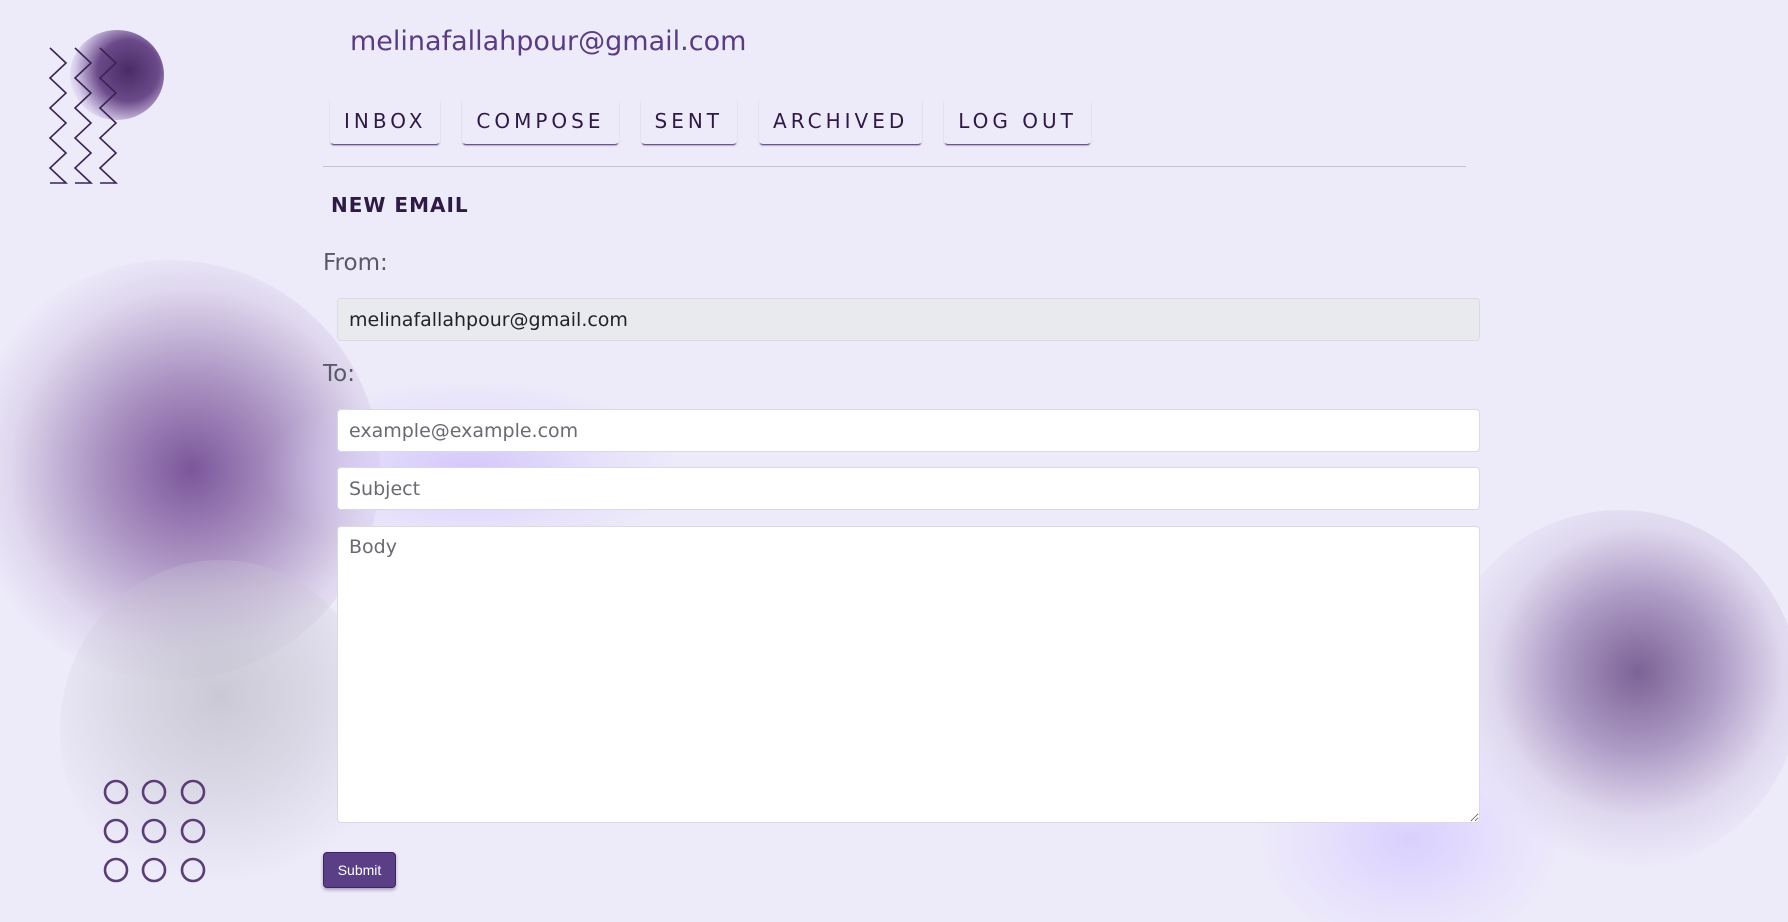 The width and height of the screenshot is (1788, 922). What do you see at coordinates (83, 115) in the screenshot?
I see `zigzag-decoration-icon` at bounding box center [83, 115].